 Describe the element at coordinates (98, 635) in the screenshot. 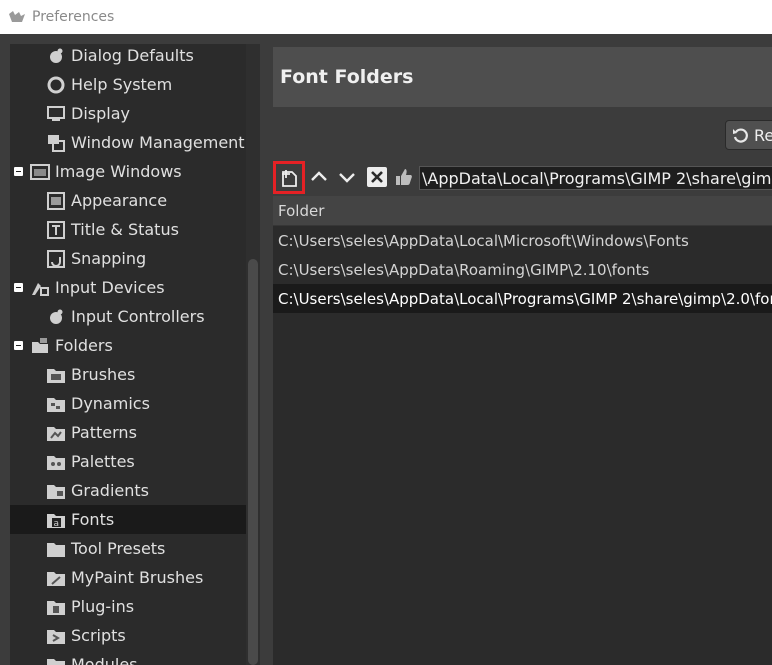

I see `sidebar-item-label: Scripts` at that location.